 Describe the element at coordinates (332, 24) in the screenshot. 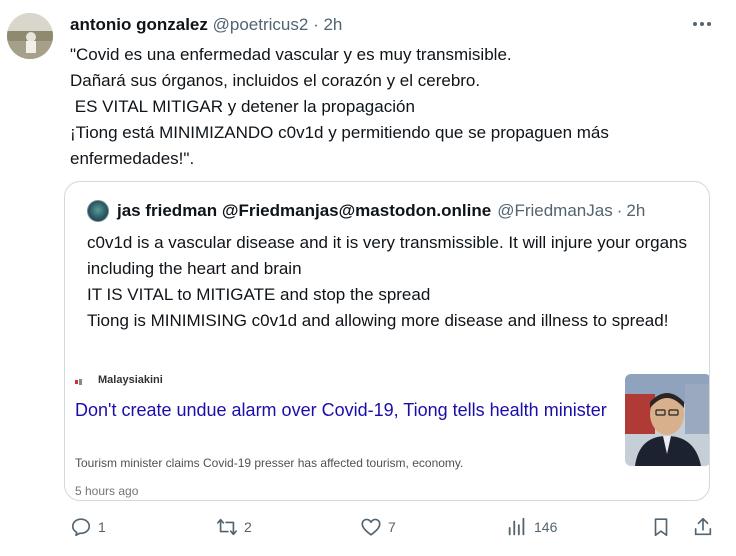

I see `tweet-time: 2h` at that location.